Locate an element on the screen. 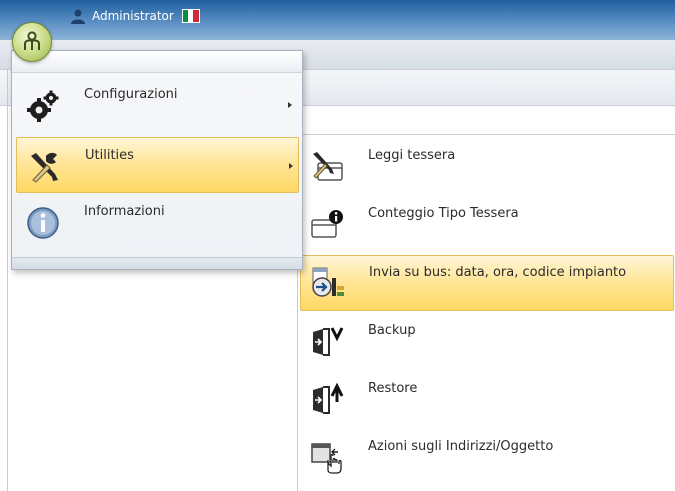 The height and width of the screenshot is (491, 675). restore-icon is located at coordinates (328, 398).